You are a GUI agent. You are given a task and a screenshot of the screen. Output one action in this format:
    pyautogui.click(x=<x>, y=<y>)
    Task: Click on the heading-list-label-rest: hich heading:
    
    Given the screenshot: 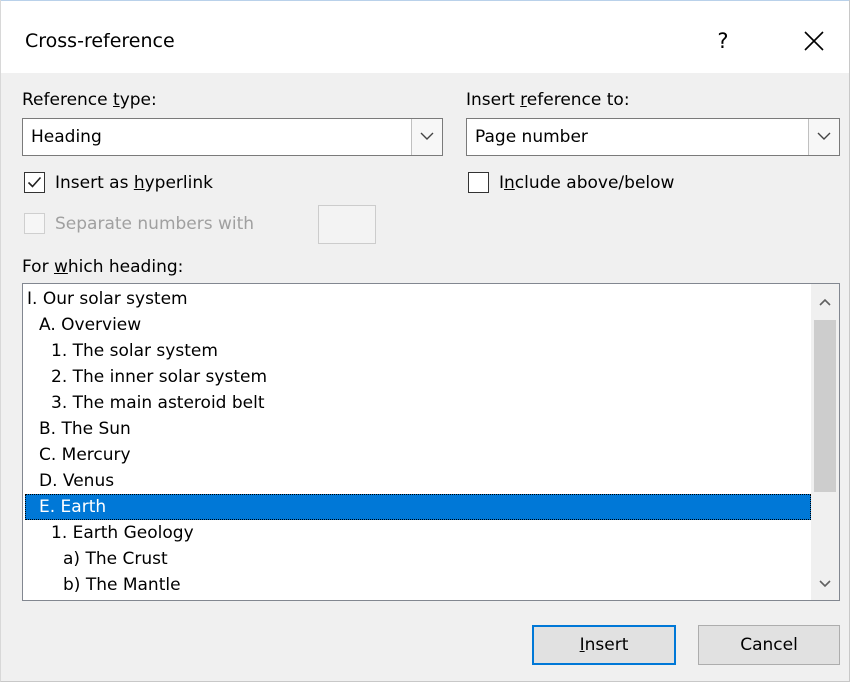 What is the action you would take?
    pyautogui.click(x=125, y=267)
    